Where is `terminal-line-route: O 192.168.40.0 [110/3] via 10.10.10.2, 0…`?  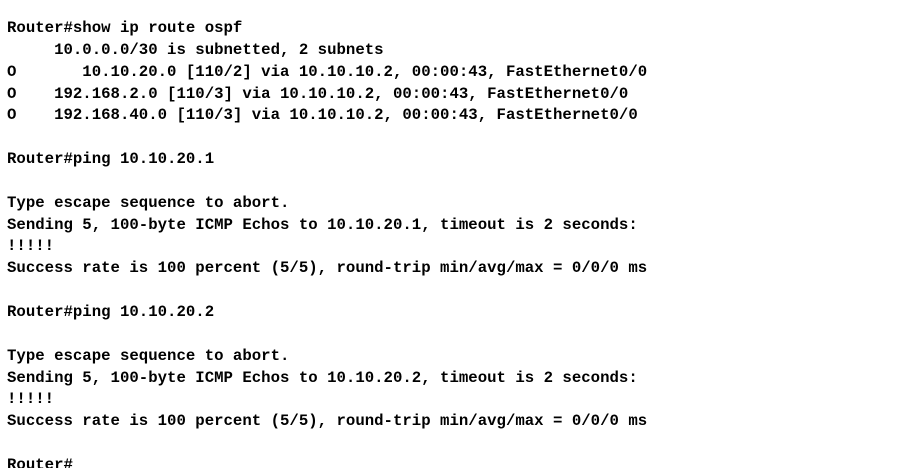 terminal-line-route: O 192.168.40.0 [110/3] via 10.10.10.2, 0… is located at coordinates (322, 115).